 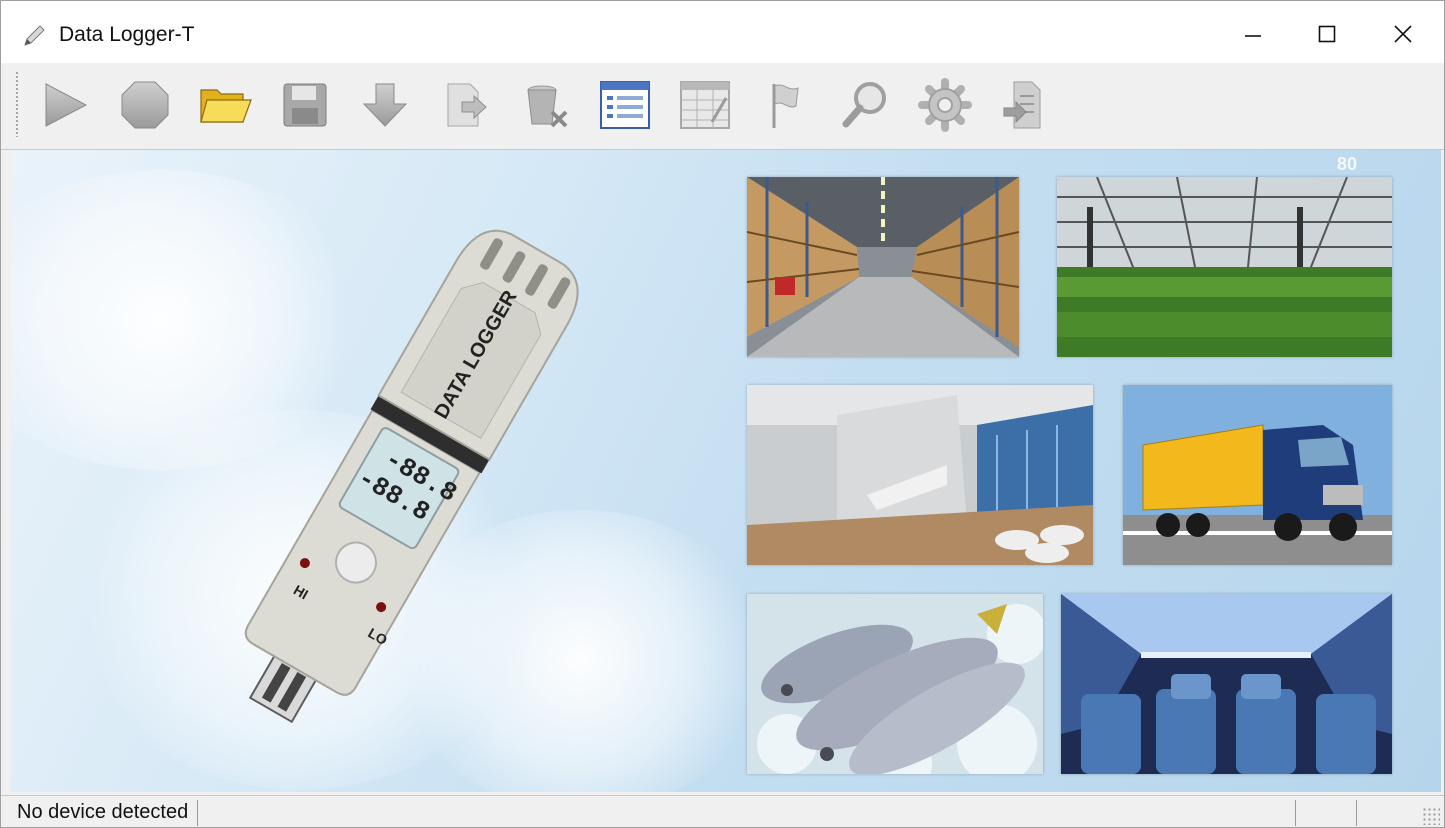 I want to click on open-button, so click(x=225, y=105).